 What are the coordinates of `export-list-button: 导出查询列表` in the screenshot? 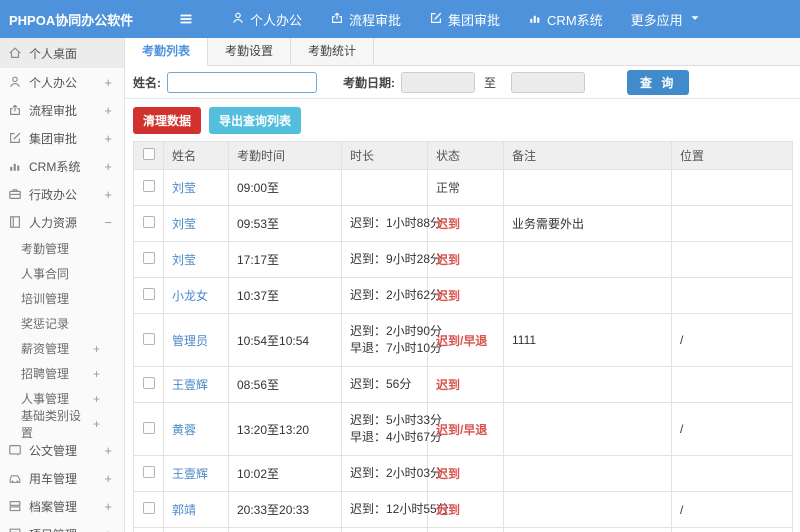 It's located at (255, 120).